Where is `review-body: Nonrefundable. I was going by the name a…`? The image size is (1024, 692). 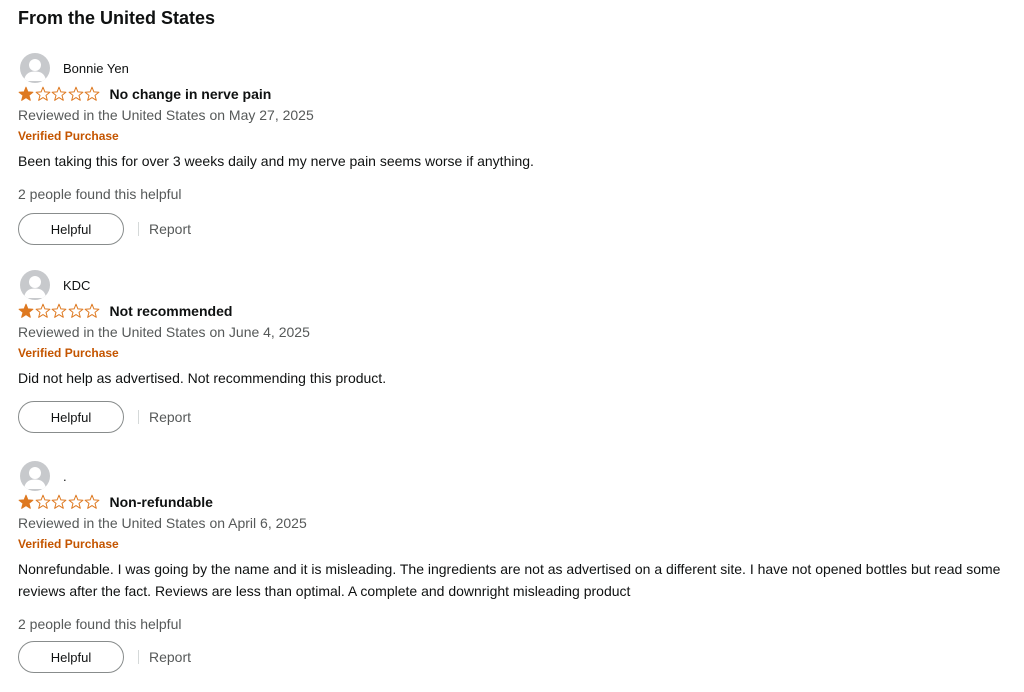 review-body: Nonrefundable. I was going by the name a… is located at coordinates (509, 580).